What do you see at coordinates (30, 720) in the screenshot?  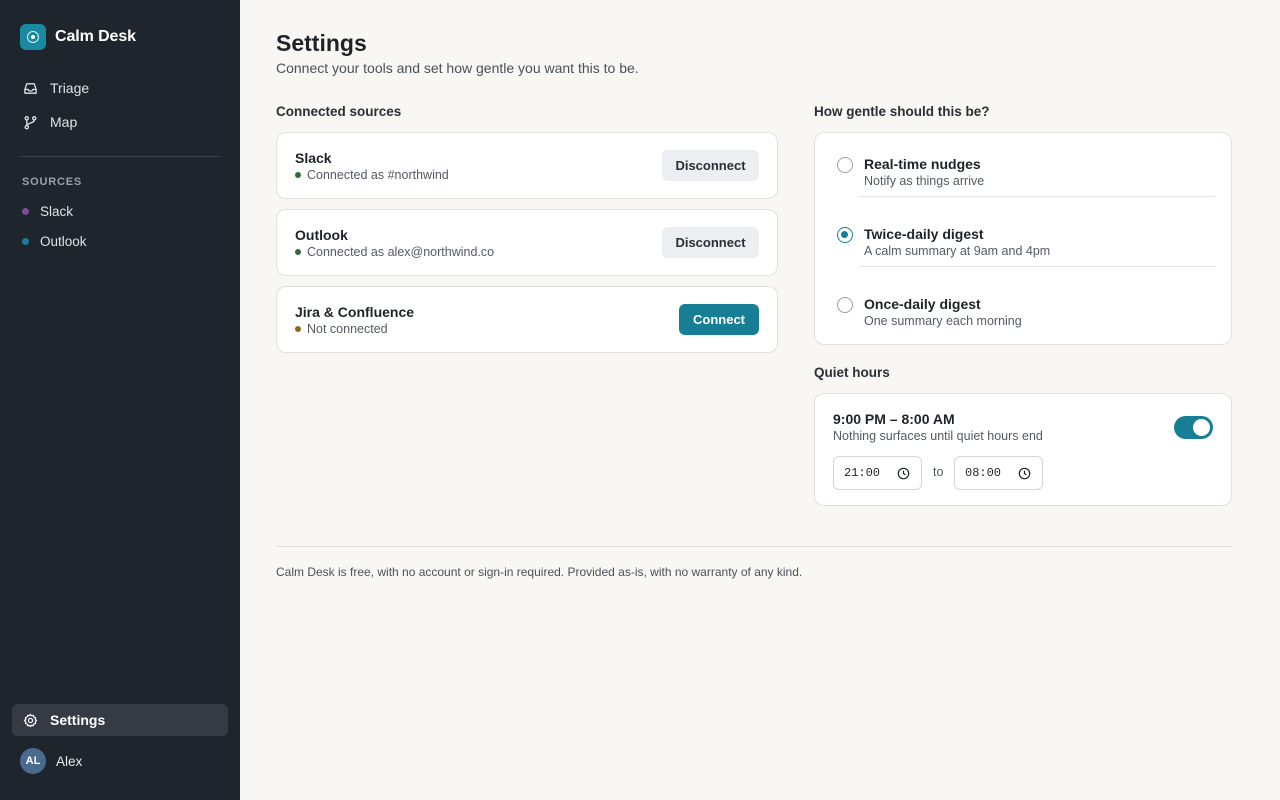 I see `gear-icon` at bounding box center [30, 720].